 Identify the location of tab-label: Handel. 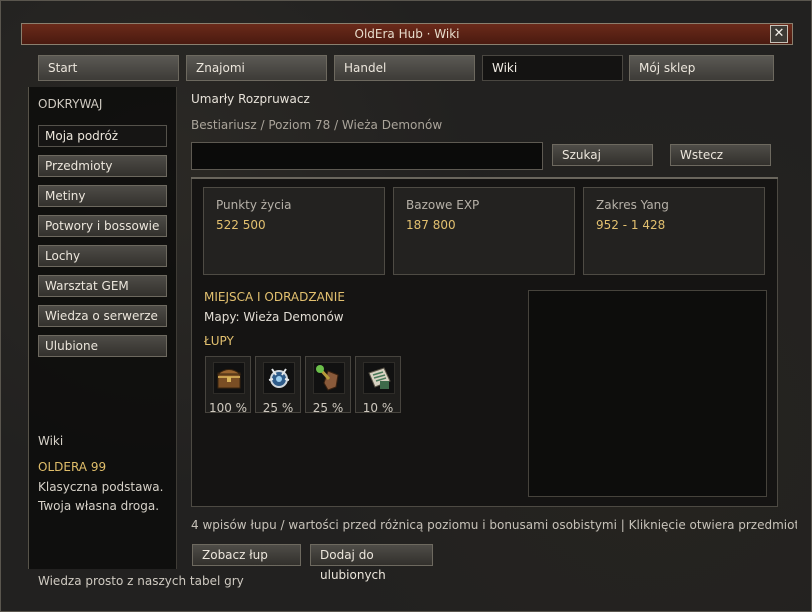
(365, 68).